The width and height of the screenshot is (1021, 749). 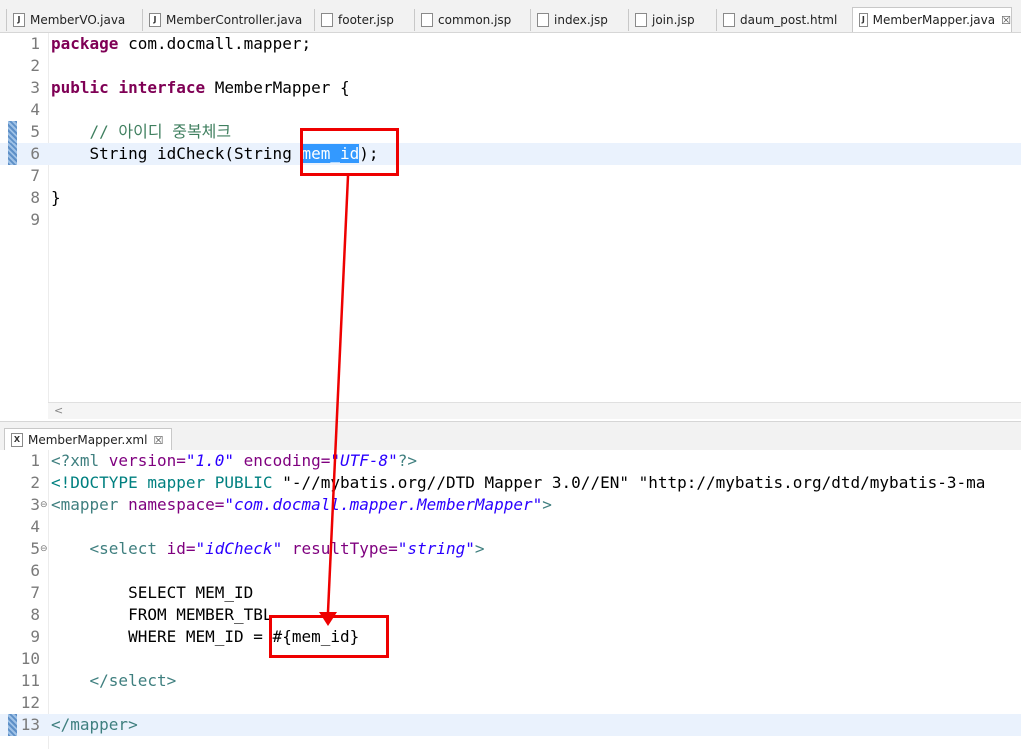 What do you see at coordinates (510, 436) in the screenshot?
I see `xml-tab-bar: X MemberMapper.xml ☒` at bounding box center [510, 436].